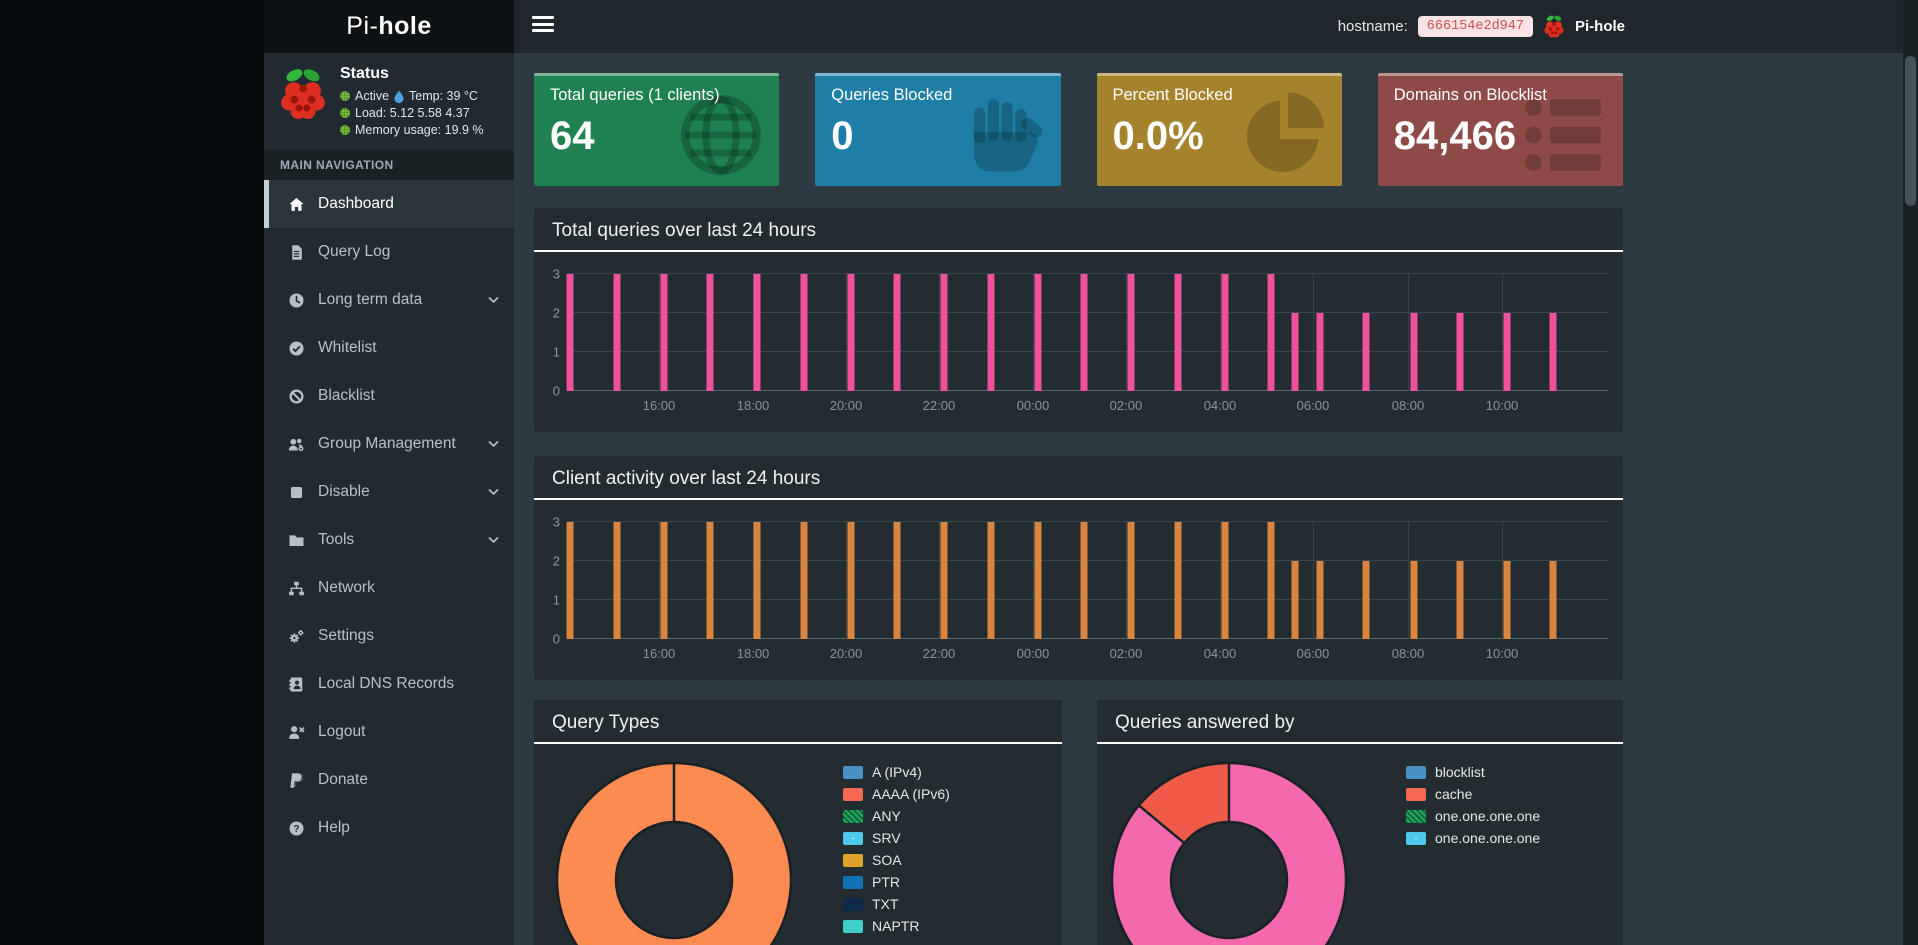 The width and height of the screenshot is (1918, 945). Describe the element at coordinates (885, 904) in the screenshot. I see `legend-label: TXT` at that location.